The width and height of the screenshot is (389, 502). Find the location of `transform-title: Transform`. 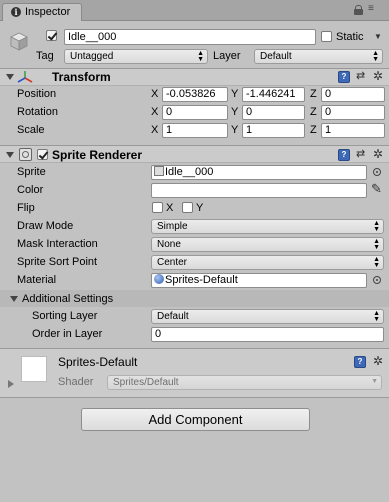

transform-title: Transform is located at coordinates (81, 77).